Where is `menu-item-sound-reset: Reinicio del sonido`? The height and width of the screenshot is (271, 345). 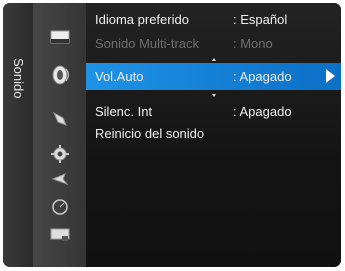 menu-item-sound-reset: Reinicio del sonido is located at coordinates (213, 134).